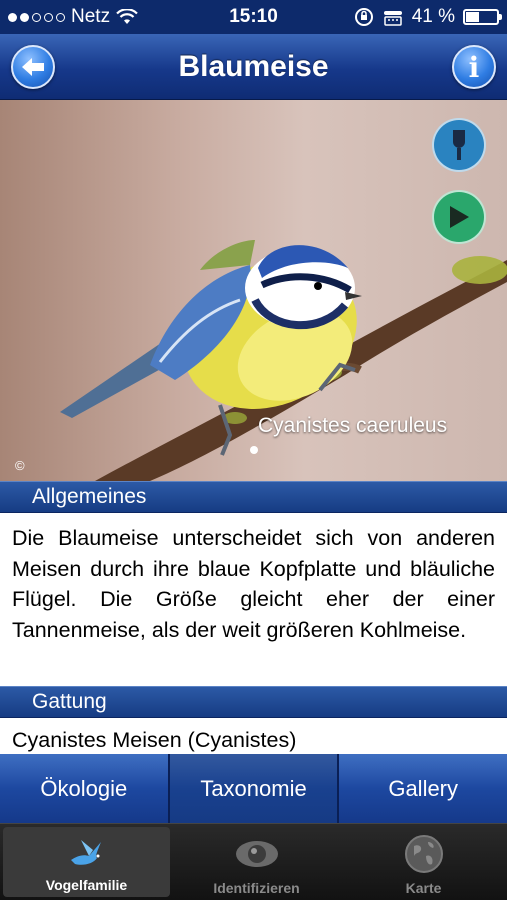 The width and height of the screenshot is (507, 900). What do you see at coordinates (424, 854) in the screenshot?
I see `globe-icon` at bounding box center [424, 854].